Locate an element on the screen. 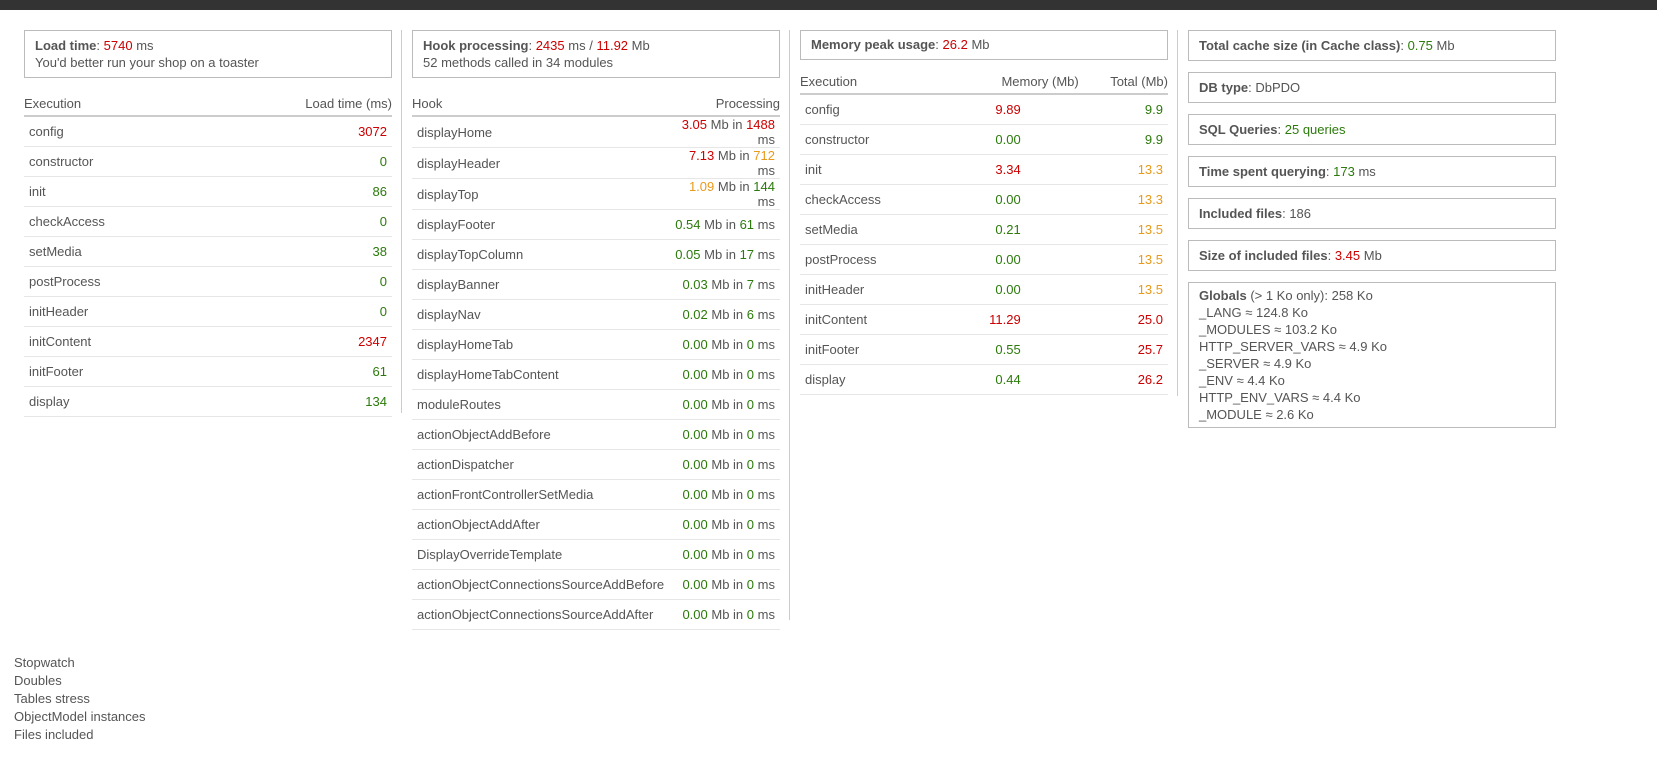 The height and width of the screenshot is (777, 1657). hook-row-name: displayTop is located at coordinates (541, 194).